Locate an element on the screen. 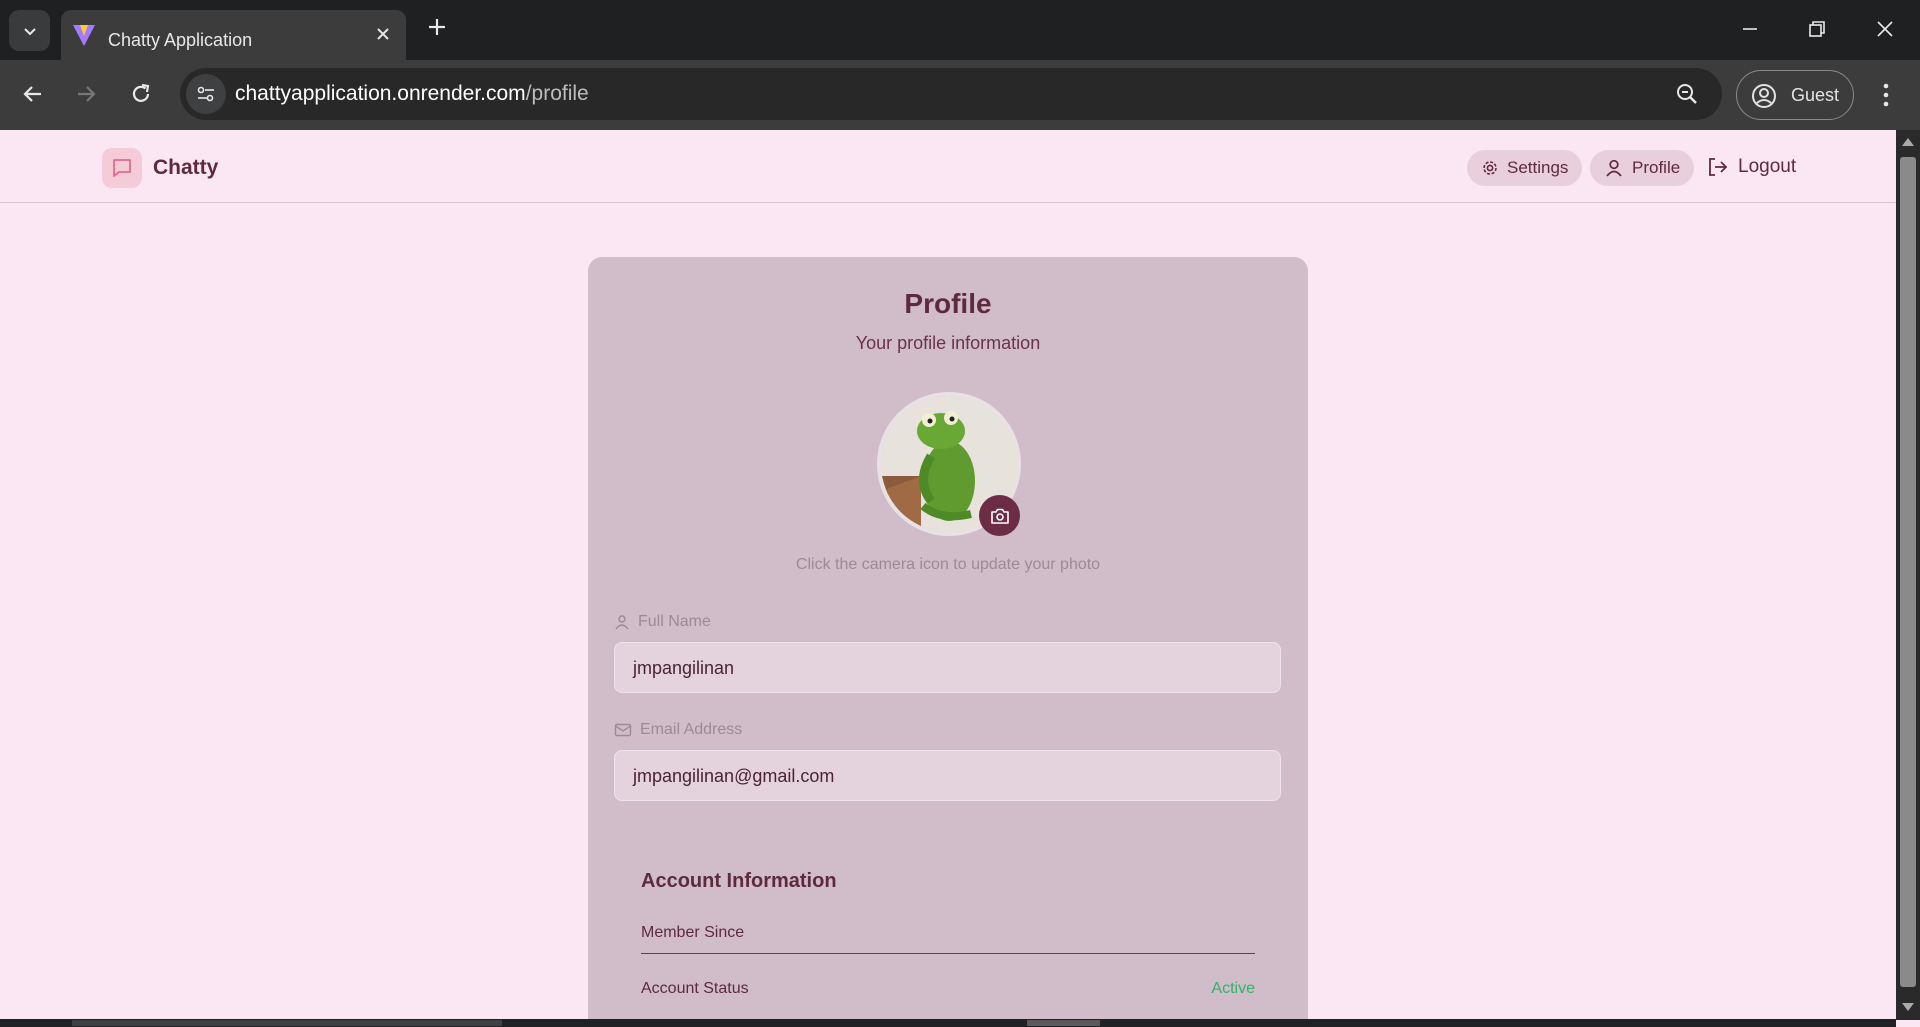  site-info-icon is located at coordinates (206, 94).